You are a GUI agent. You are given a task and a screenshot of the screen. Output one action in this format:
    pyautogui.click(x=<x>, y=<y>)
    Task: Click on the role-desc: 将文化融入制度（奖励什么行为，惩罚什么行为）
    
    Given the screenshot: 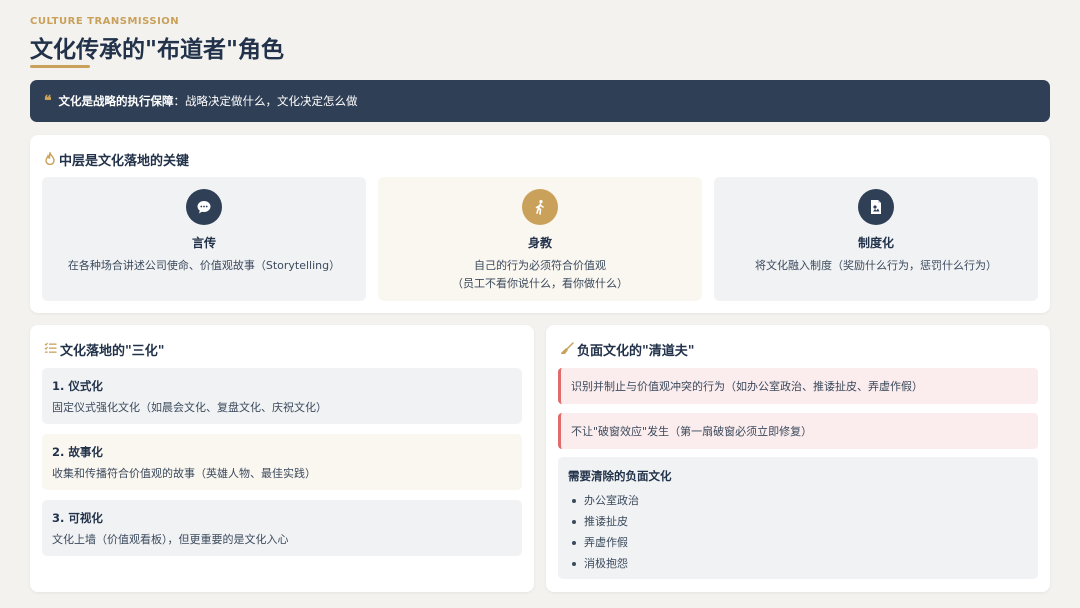 What is the action you would take?
    pyautogui.click(x=876, y=266)
    